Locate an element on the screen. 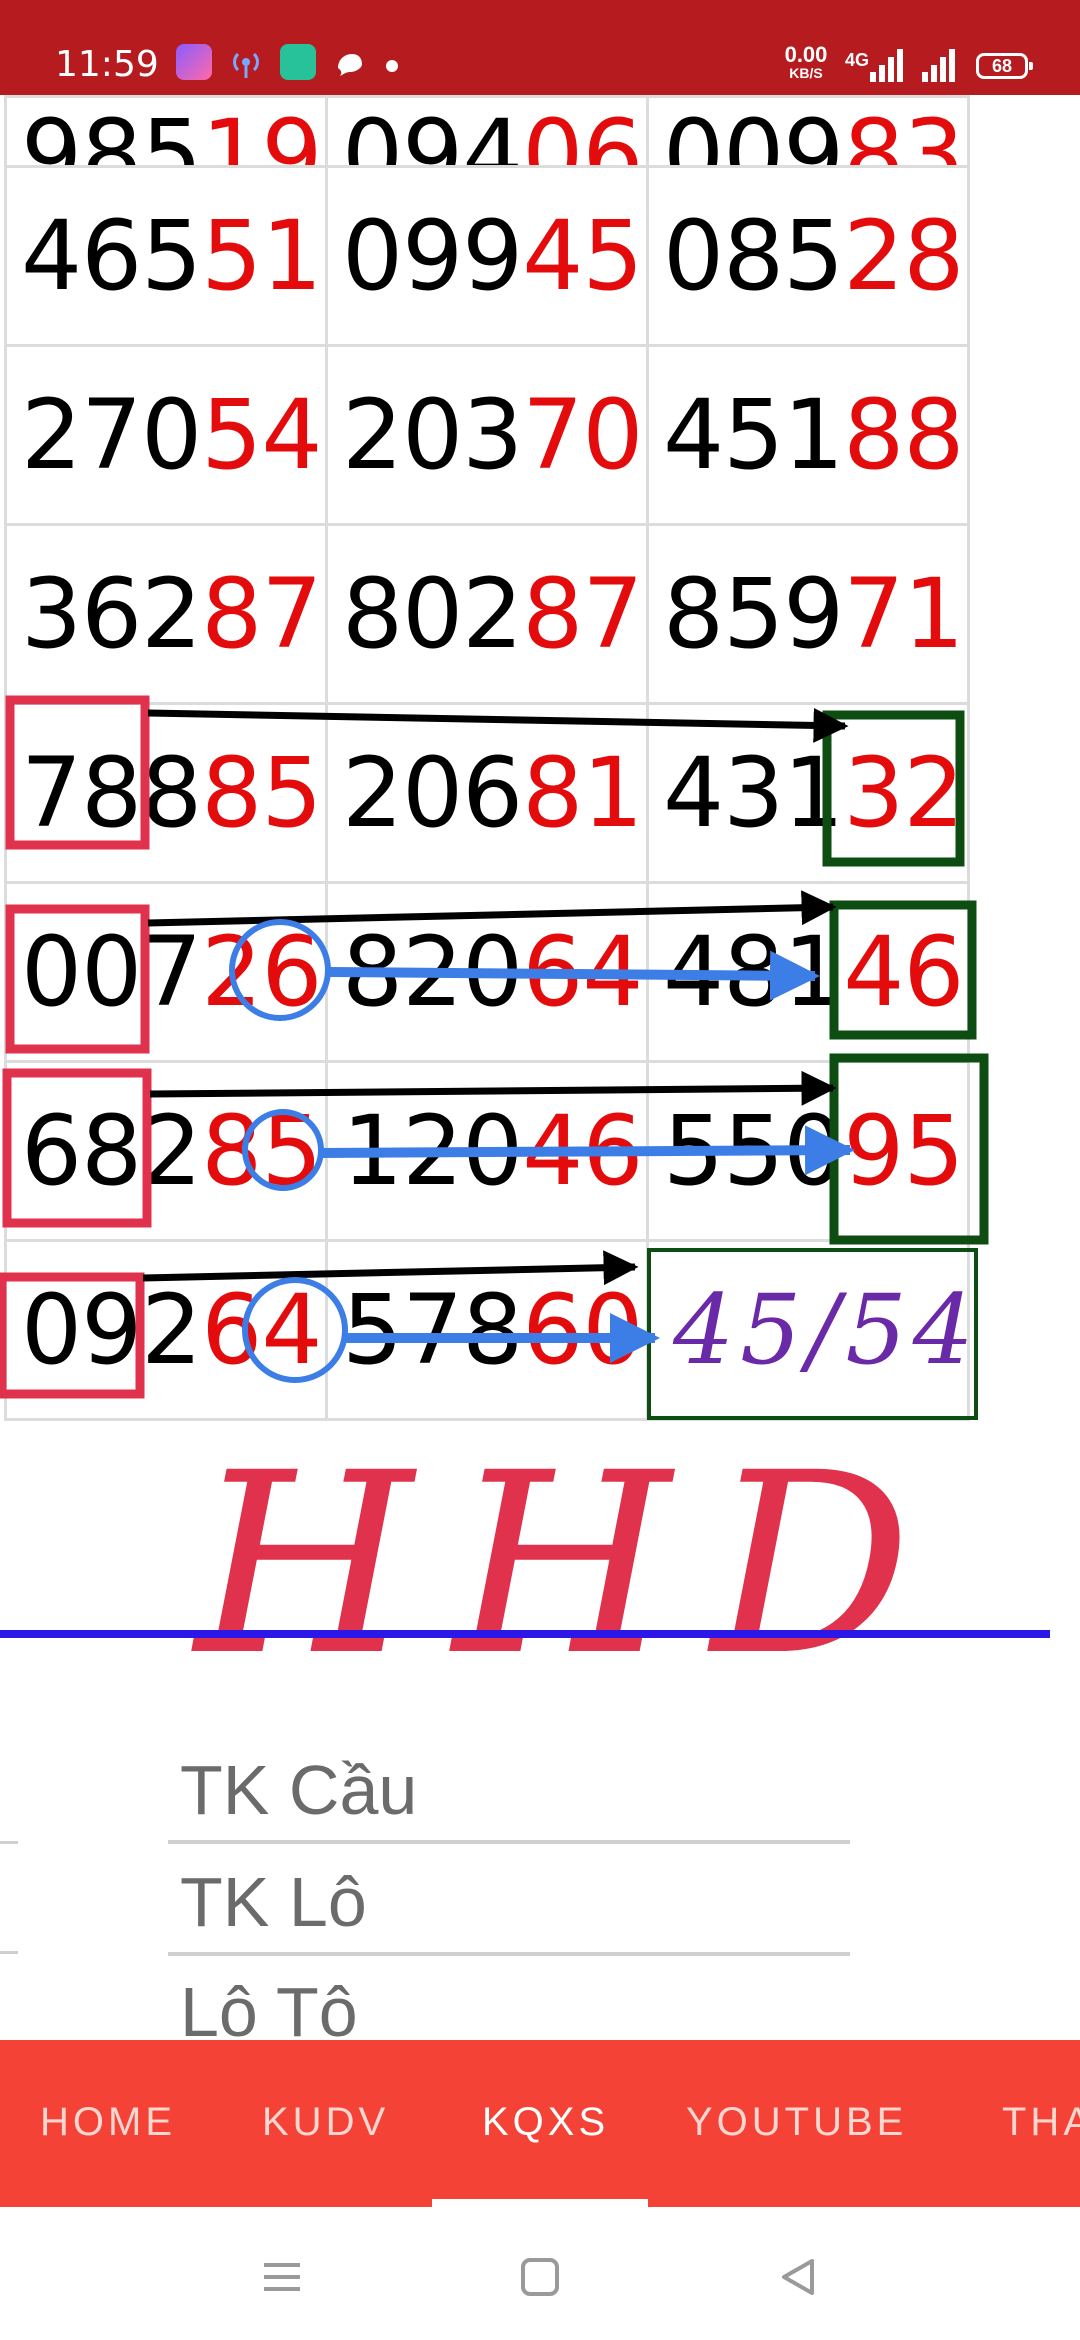  blue-divider-line is located at coordinates (525, 1634).